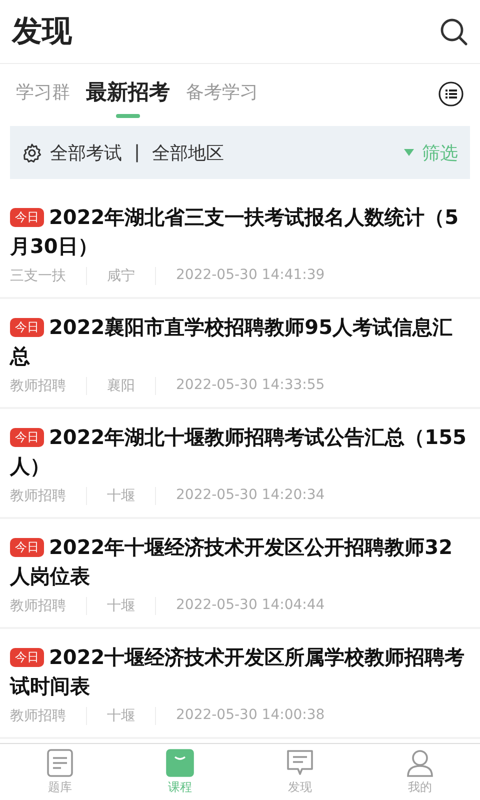 This screenshot has width=480, height=800. I want to click on article-time: 2022-05-30 14:04:44, so click(251, 606).